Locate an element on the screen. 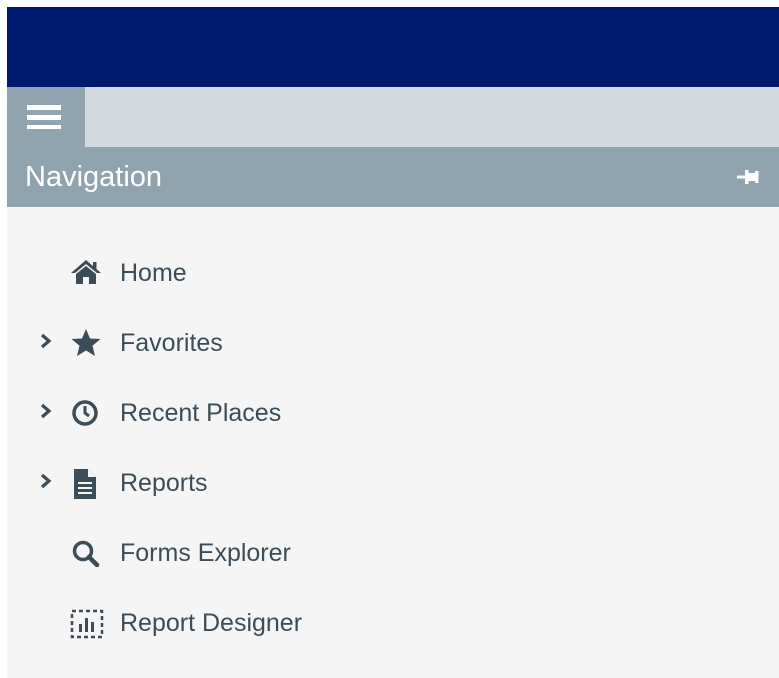 This screenshot has width=779, height=678. nav-item-label: Reports is located at coordinates (164, 483).